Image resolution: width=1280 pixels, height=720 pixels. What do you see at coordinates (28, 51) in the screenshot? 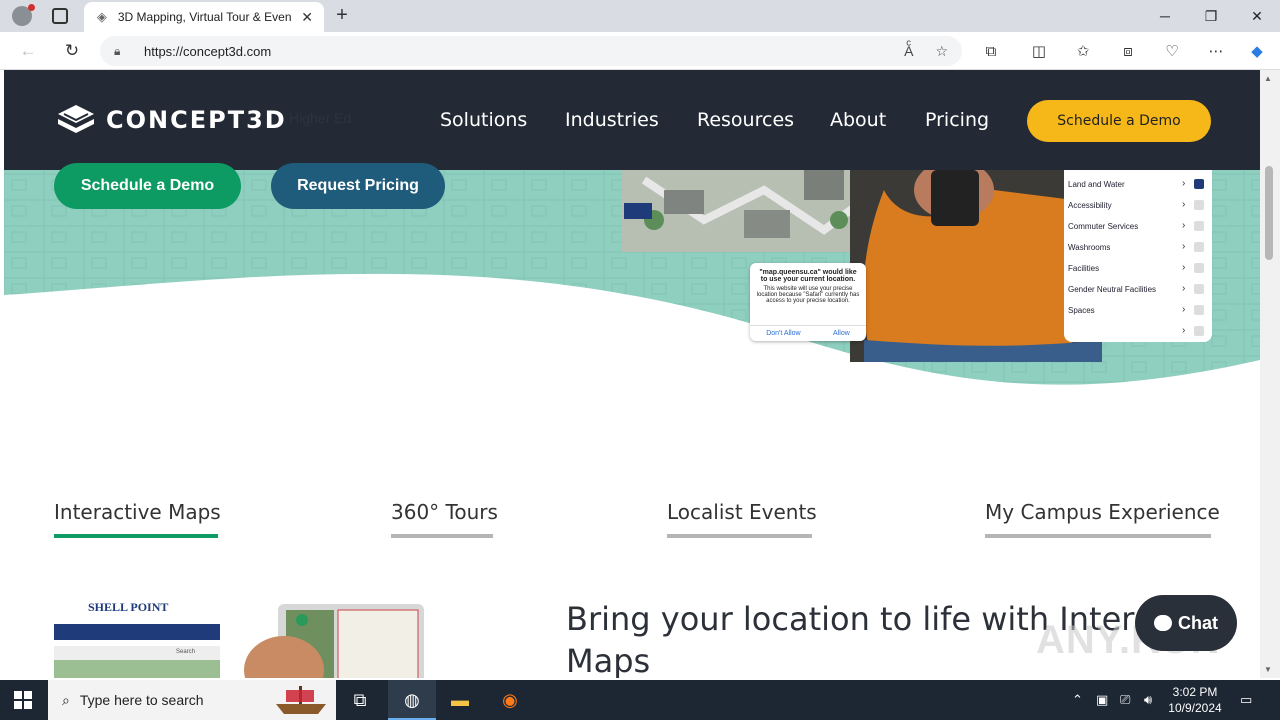
I see `back-arrow-icon: ←` at bounding box center [28, 51].